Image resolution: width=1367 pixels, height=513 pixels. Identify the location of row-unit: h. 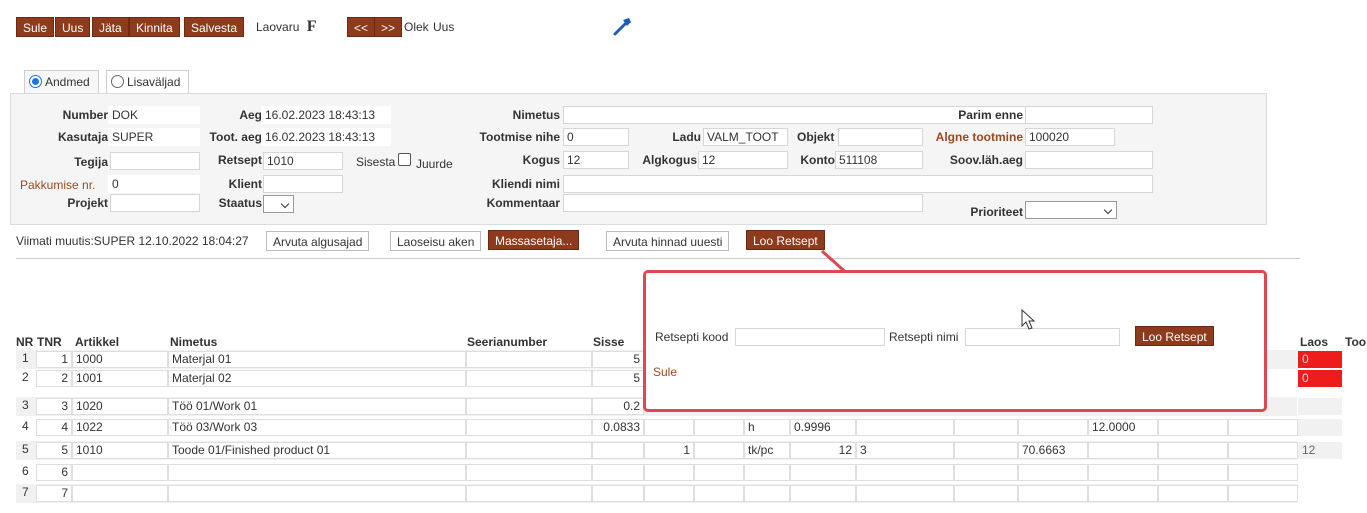
(767, 427).